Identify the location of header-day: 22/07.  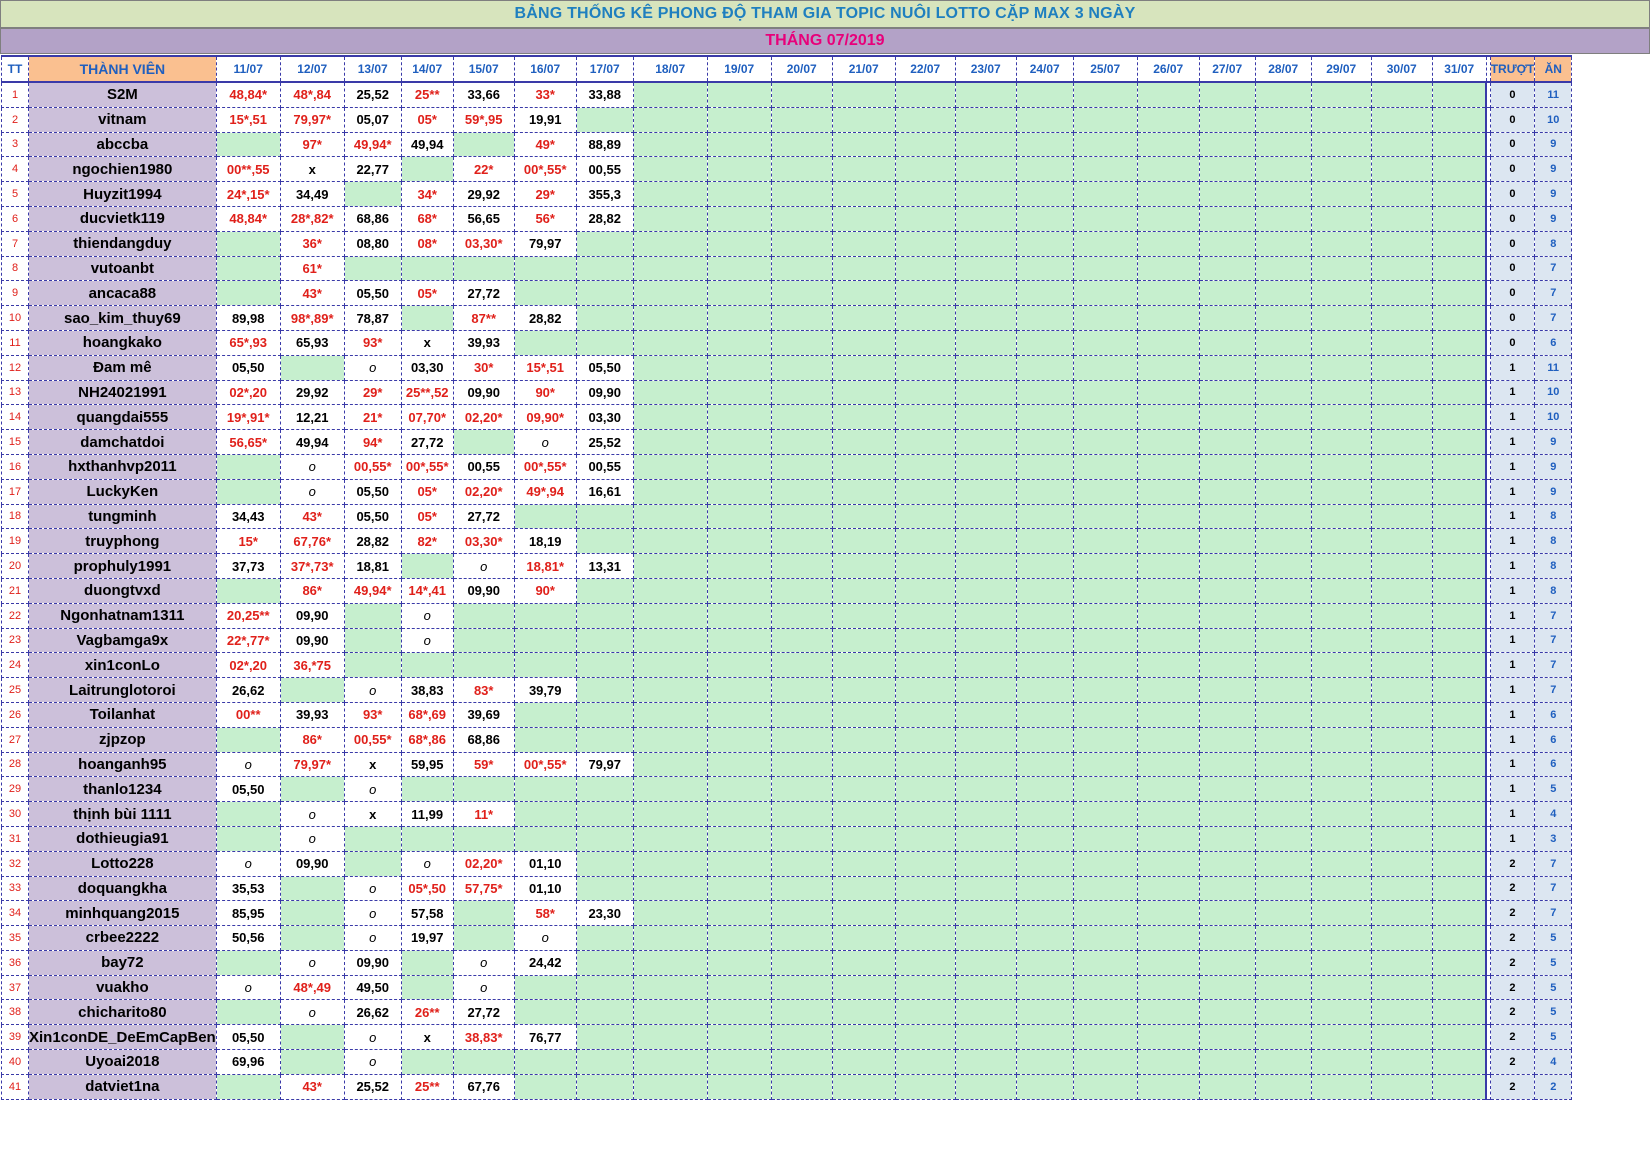
(925, 69).